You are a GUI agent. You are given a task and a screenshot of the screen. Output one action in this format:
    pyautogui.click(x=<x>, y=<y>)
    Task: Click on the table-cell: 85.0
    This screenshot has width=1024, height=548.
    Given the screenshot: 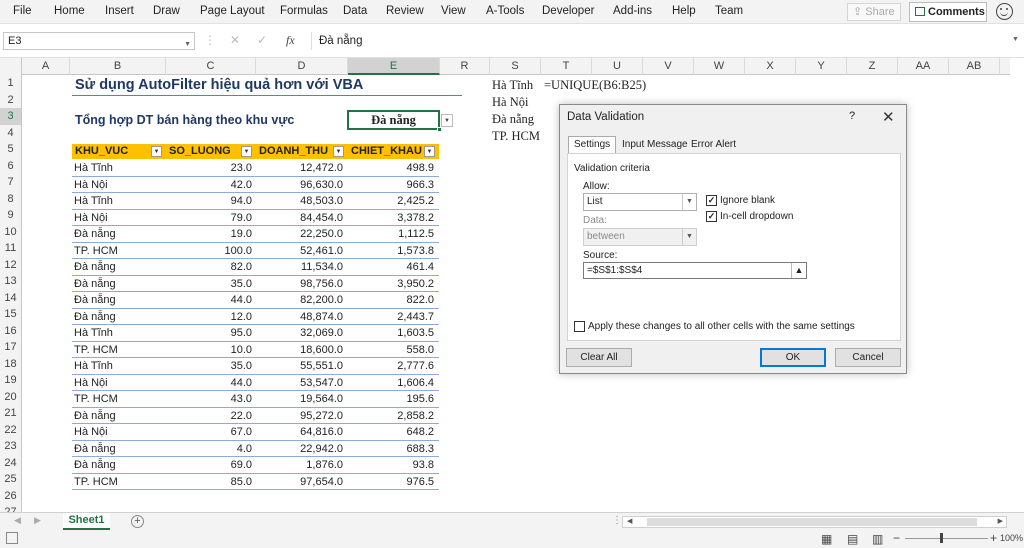 What is the action you would take?
    pyautogui.click(x=209, y=482)
    